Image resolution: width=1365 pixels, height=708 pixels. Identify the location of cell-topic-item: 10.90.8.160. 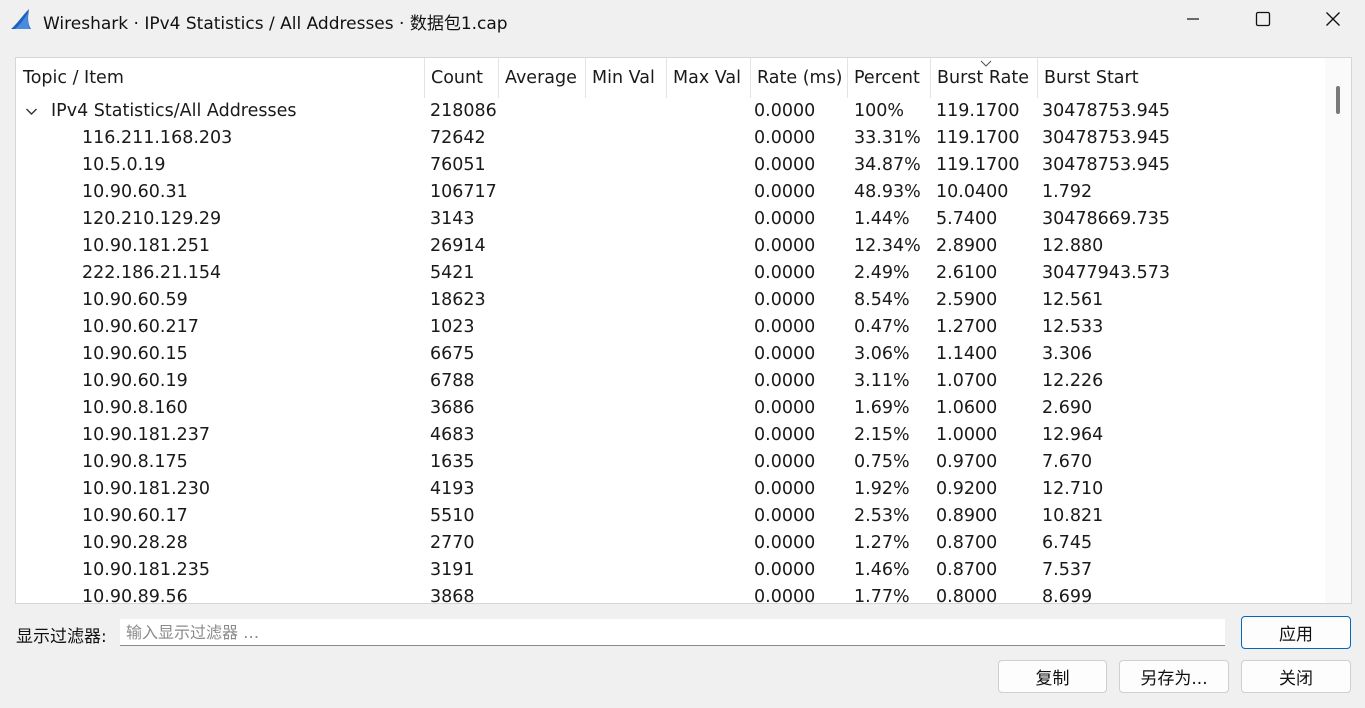
(135, 408).